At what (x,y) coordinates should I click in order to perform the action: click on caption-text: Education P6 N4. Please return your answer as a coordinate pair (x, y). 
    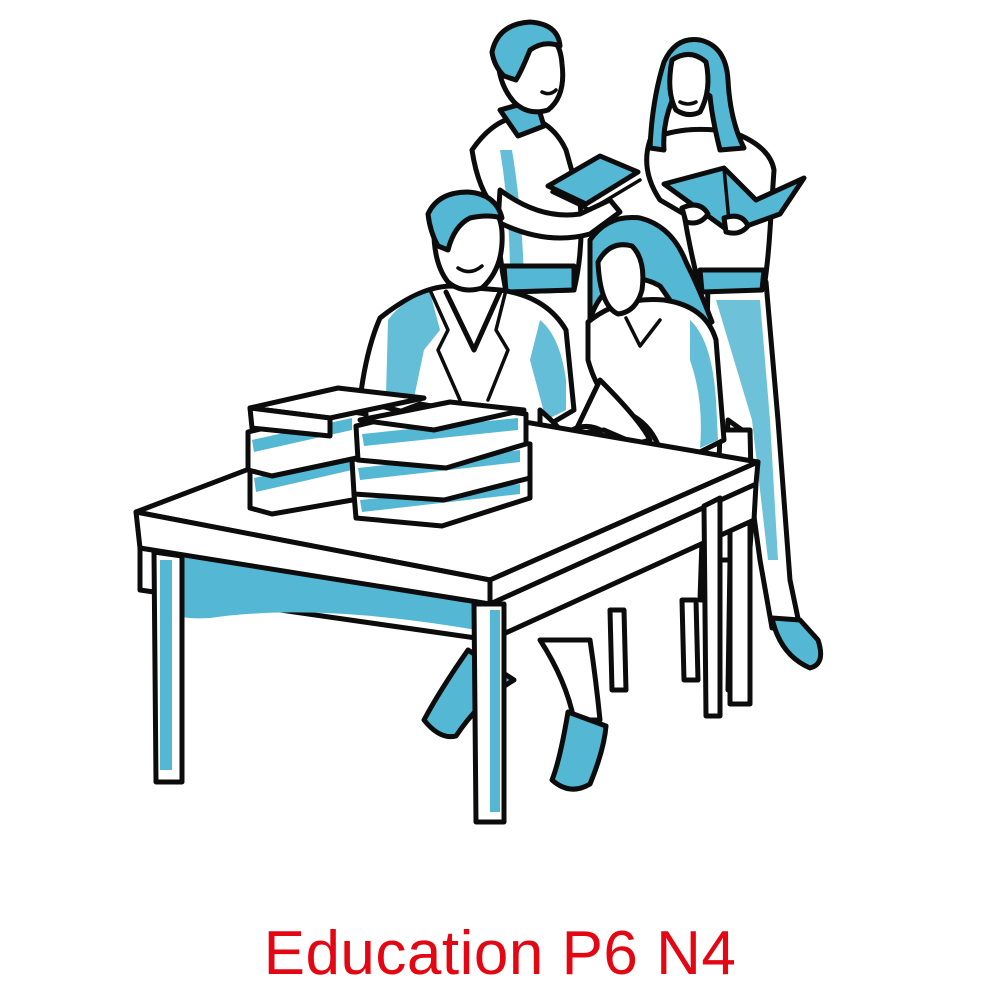
    Looking at the image, I should click on (500, 953).